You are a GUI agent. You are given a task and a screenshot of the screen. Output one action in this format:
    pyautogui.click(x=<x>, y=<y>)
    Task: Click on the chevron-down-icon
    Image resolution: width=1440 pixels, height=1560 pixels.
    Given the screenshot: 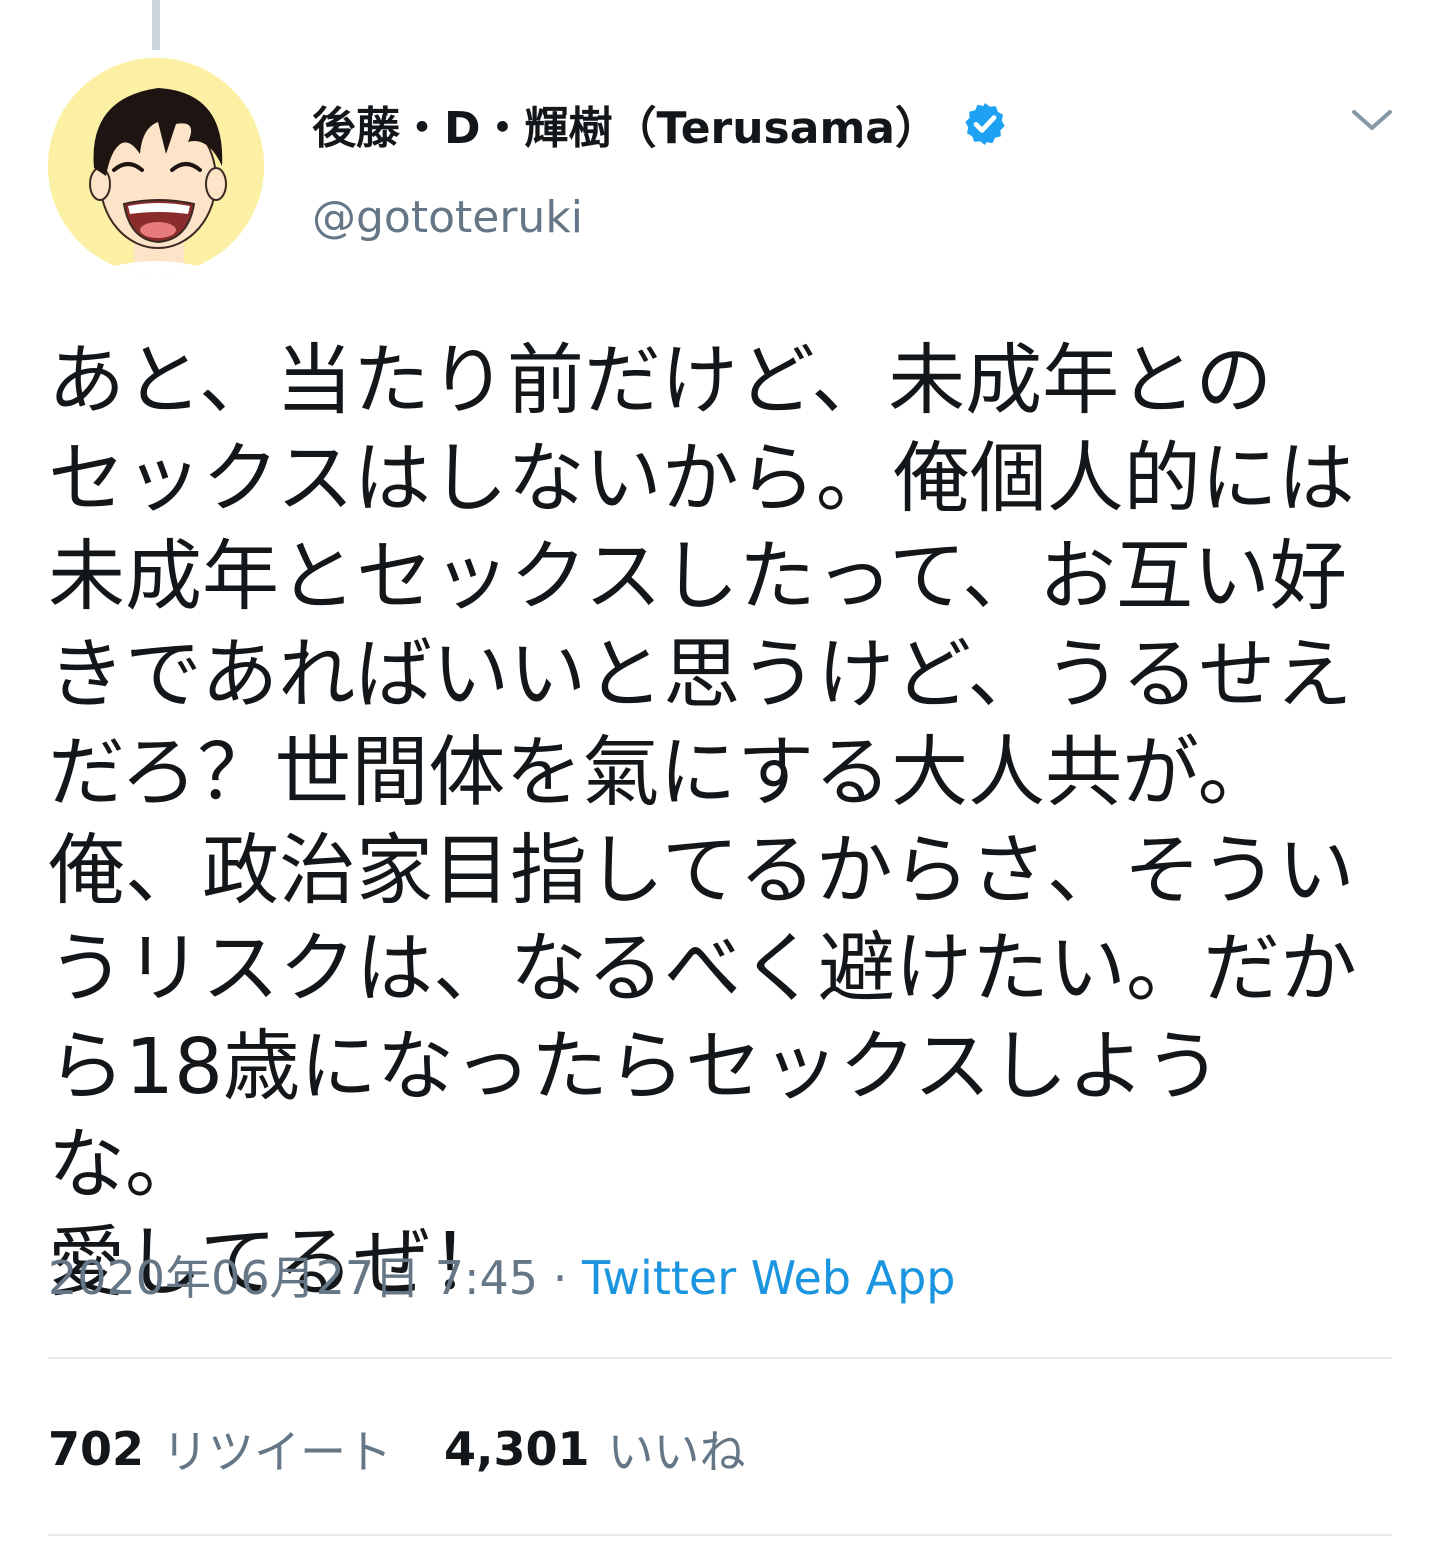 What is the action you would take?
    pyautogui.click(x=1372, y=120)
    